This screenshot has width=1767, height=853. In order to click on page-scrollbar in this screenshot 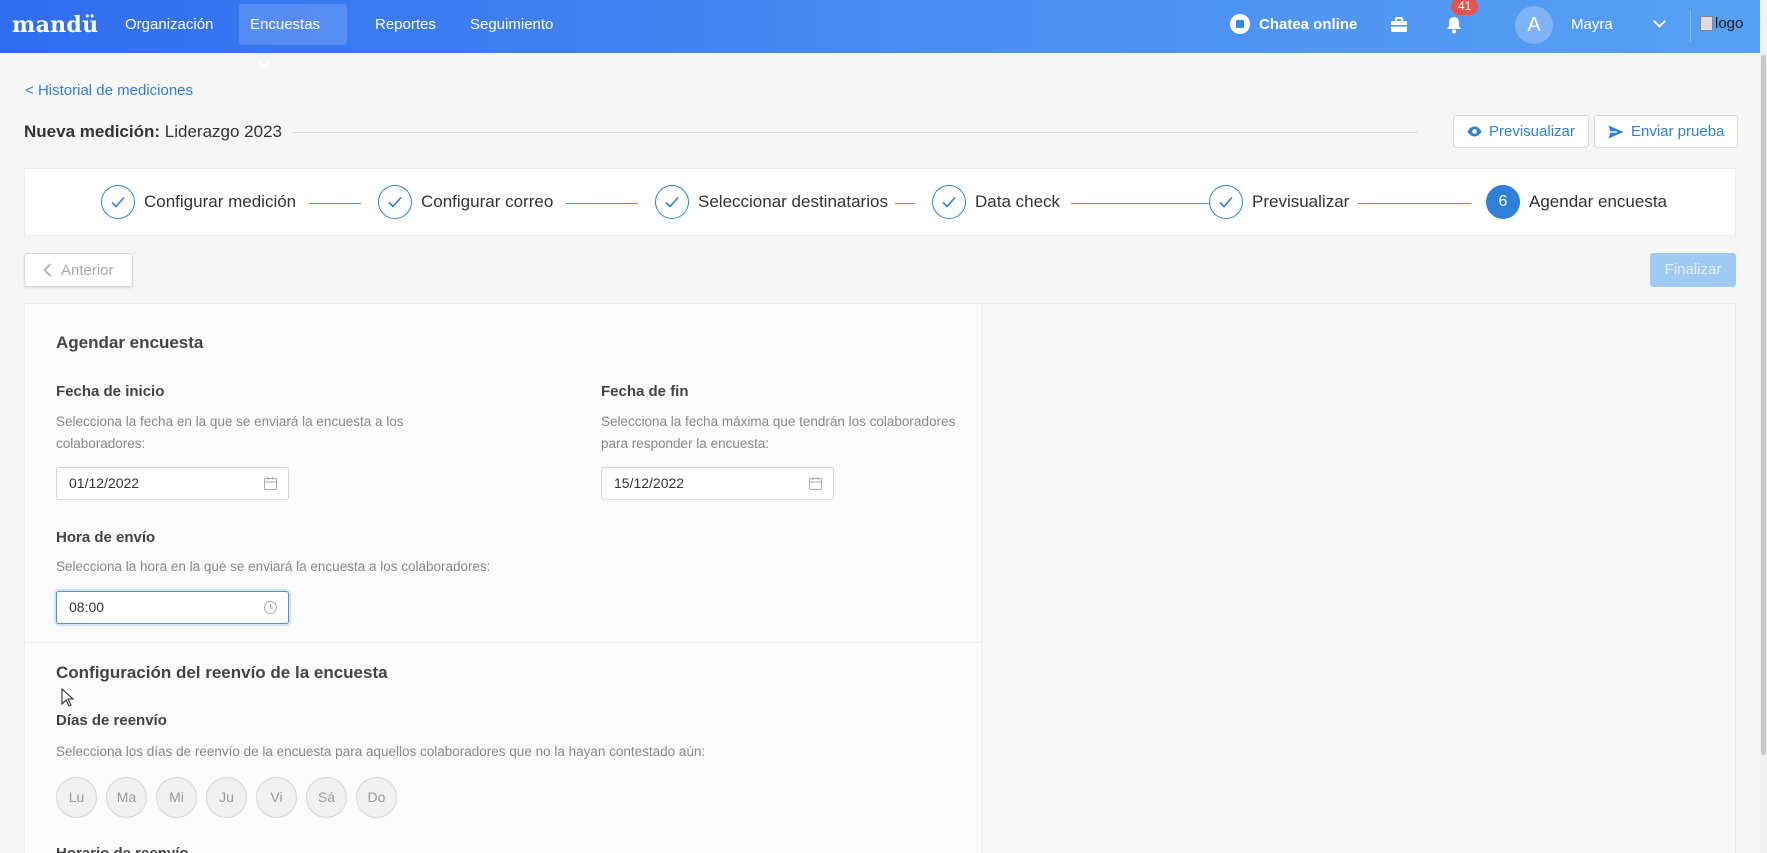, I will do `click(1763, 426)`.